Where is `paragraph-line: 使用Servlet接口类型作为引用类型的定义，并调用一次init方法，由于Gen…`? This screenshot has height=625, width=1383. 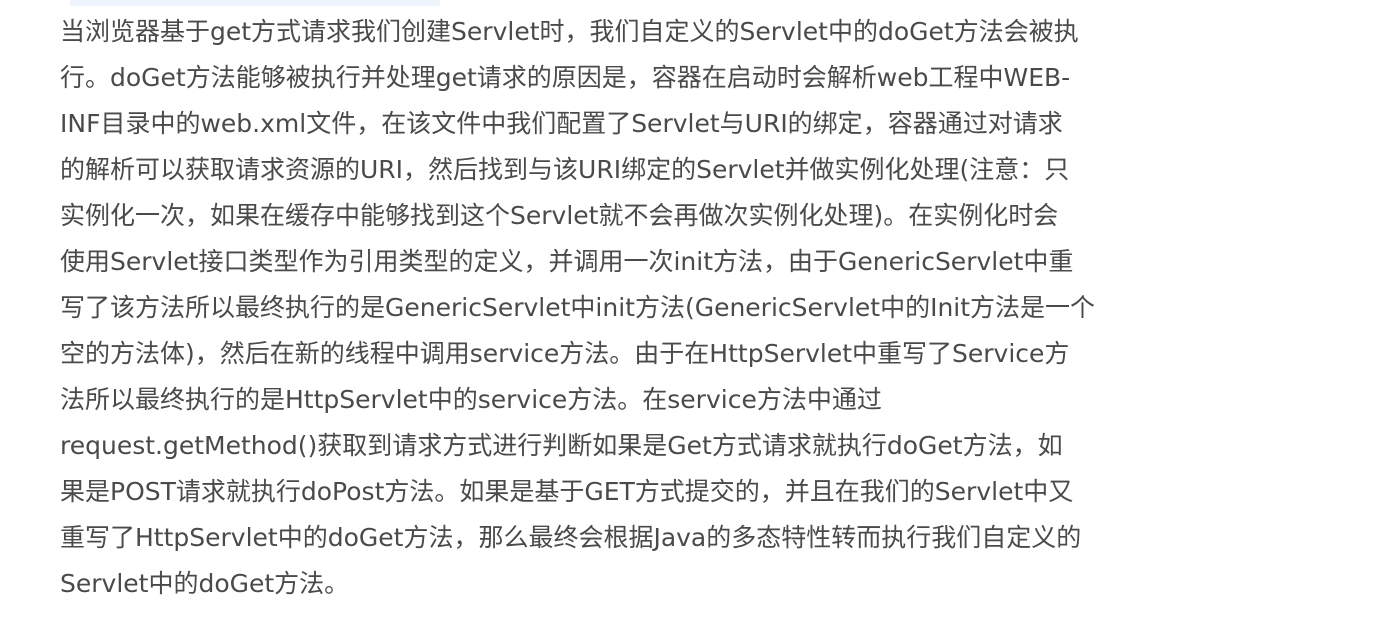
paragraph-line: 使用Servlet接口类型作为引用类型的定义，并调用一次init方法，由于Gen… is located at coordinates (567, 261).